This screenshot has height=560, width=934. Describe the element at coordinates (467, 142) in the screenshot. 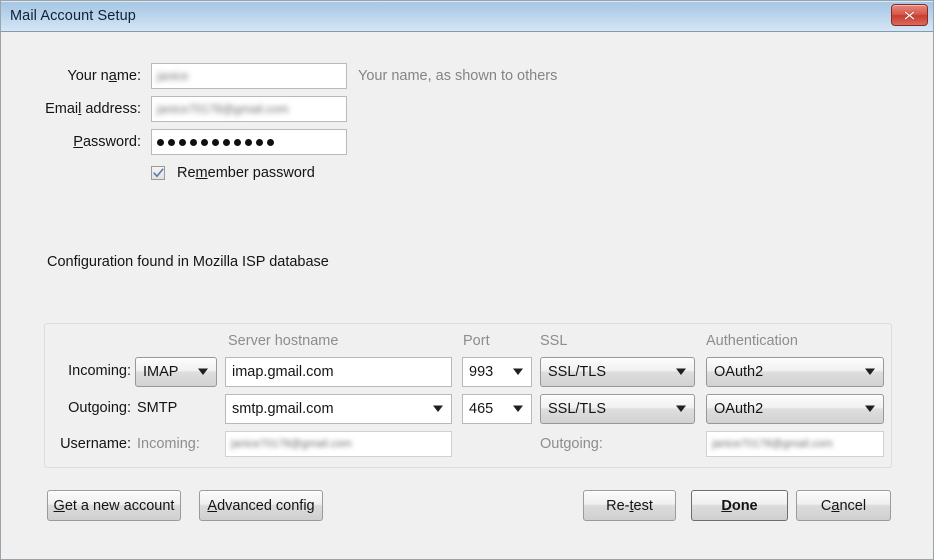

I see `password-row: Password:` at that location.